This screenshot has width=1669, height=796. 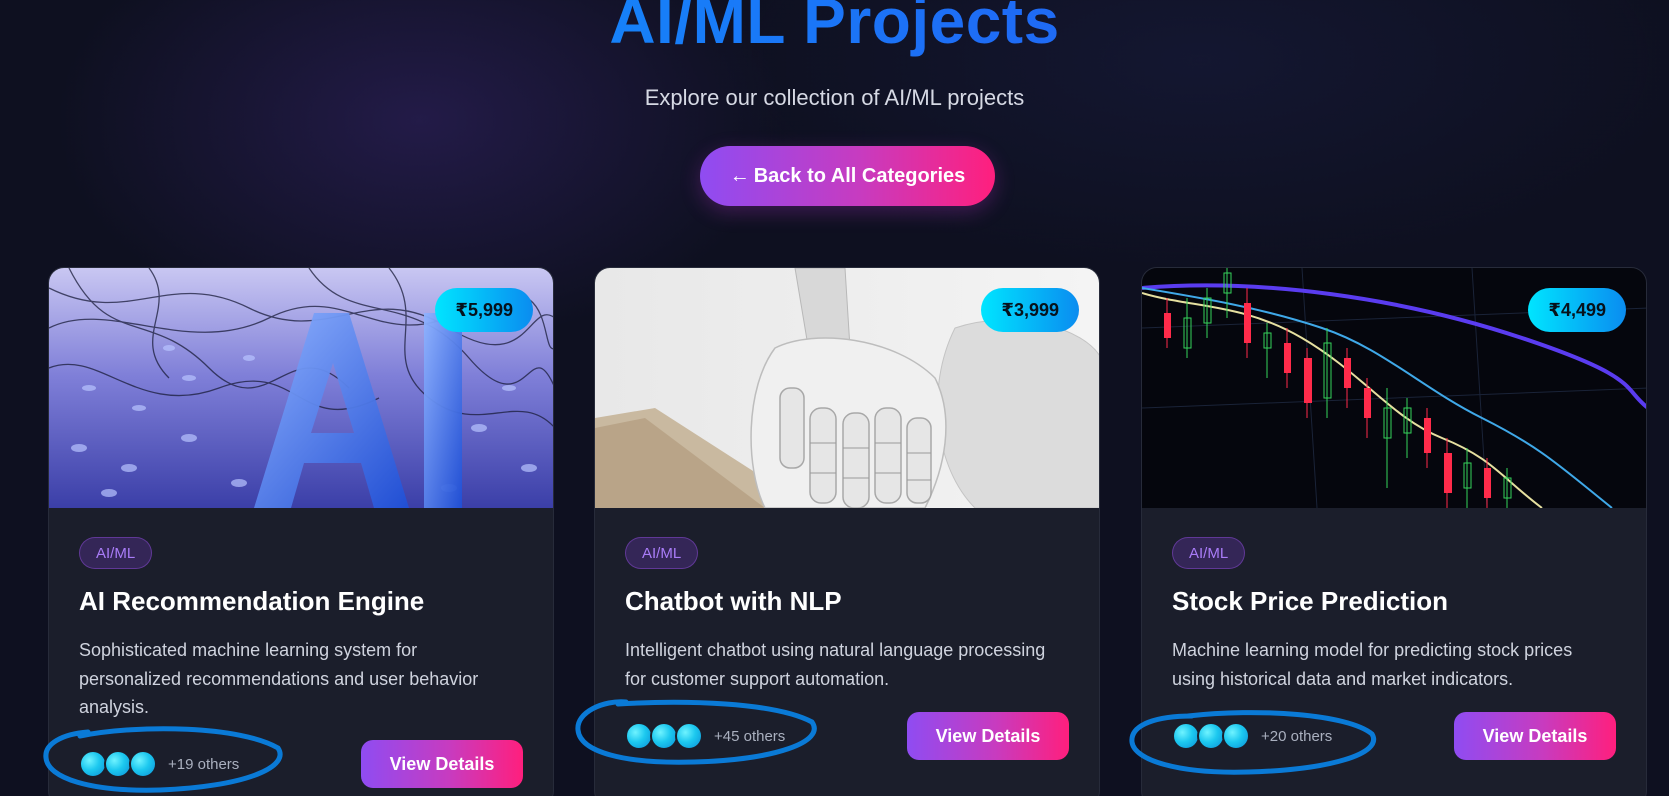 I want to click on others-count: +20 others, so click(x=1297, y=736).